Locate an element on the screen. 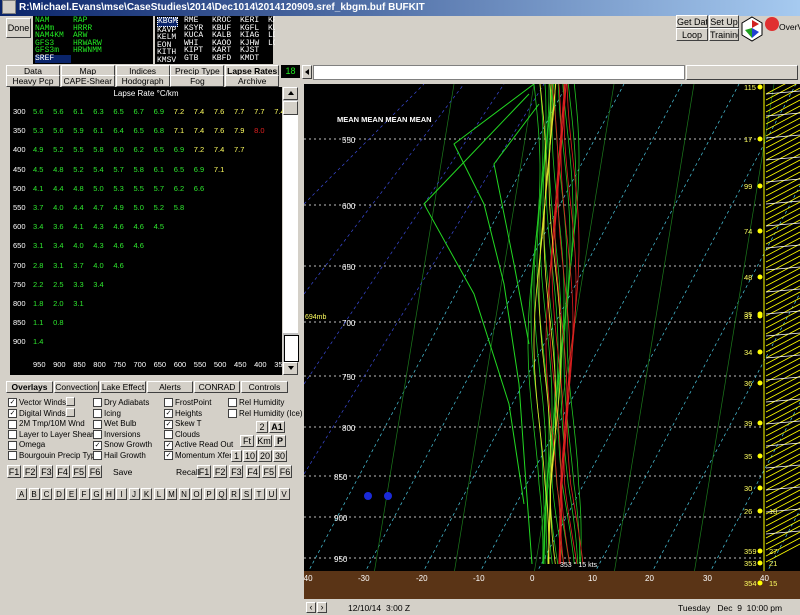  checkbox-hail-growth: Hail Growth is located at coordinates (119, 456).